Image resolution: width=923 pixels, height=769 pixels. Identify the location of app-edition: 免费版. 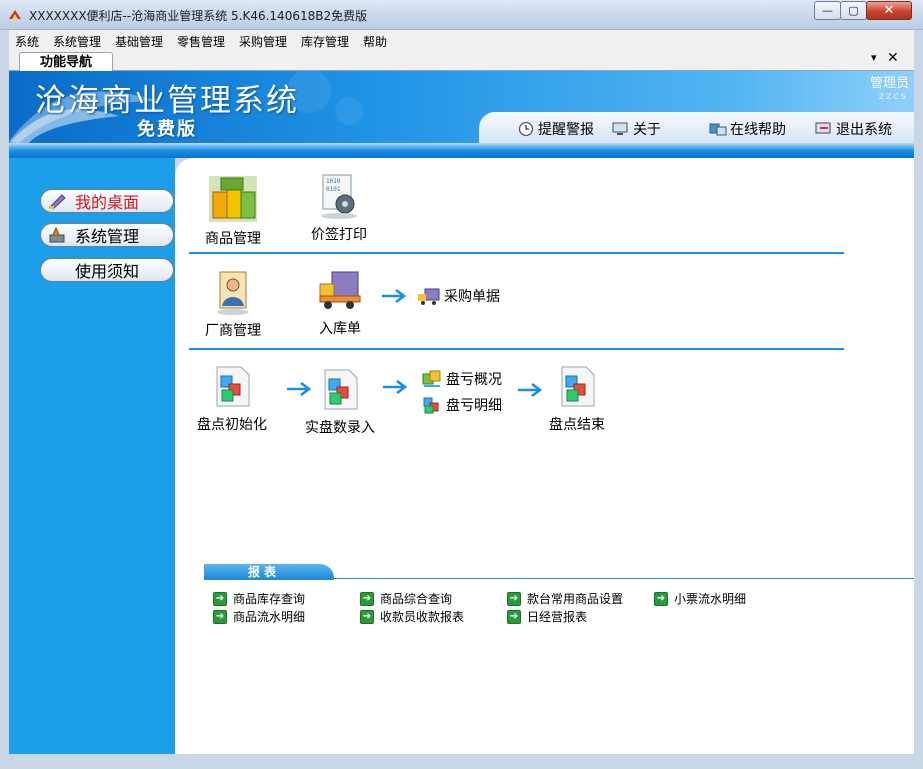
(167, 129).